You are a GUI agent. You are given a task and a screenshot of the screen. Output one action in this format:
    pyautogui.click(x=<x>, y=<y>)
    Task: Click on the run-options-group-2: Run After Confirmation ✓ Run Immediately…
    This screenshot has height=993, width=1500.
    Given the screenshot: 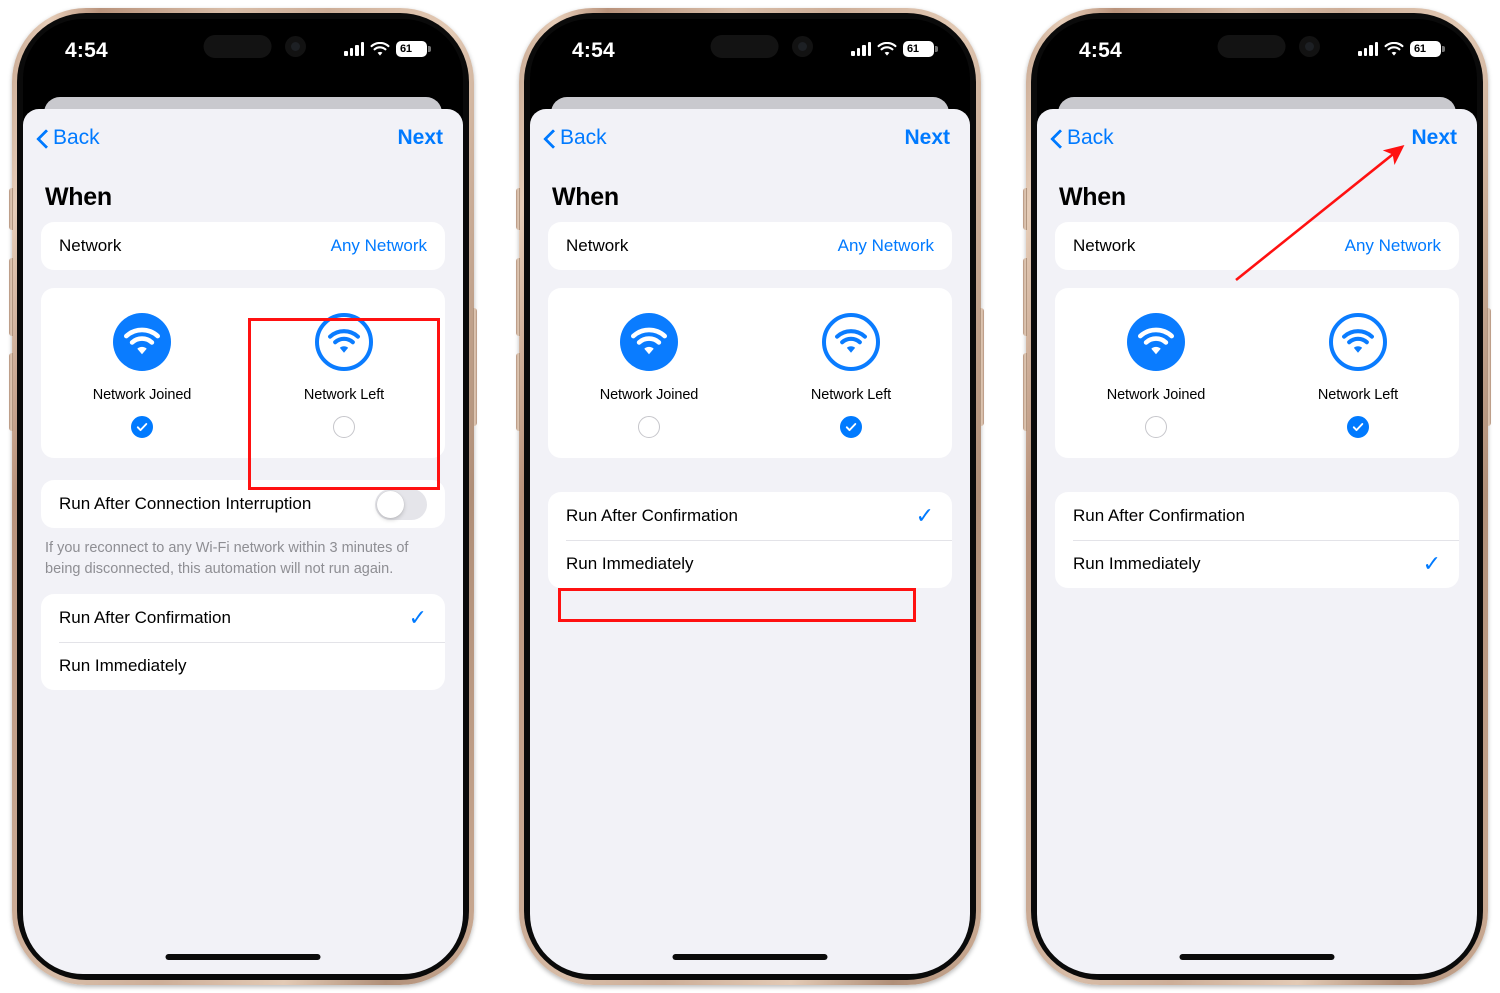 What is the action you would take?
    pyautogui.click(x=750, y=540)
    